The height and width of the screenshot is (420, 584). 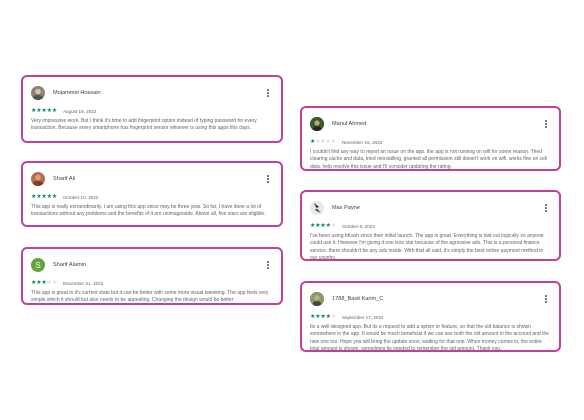 I want to click on avatar: S, so click(x=38, y=265).